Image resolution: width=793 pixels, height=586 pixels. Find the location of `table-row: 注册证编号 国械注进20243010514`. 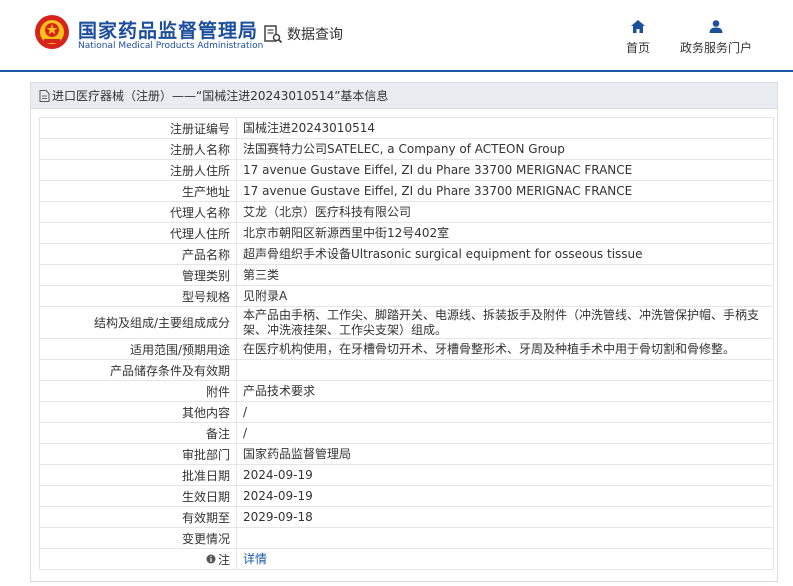

table-row: 注册证编号 国械注进20243010514 is located at coordinates (406, 128).